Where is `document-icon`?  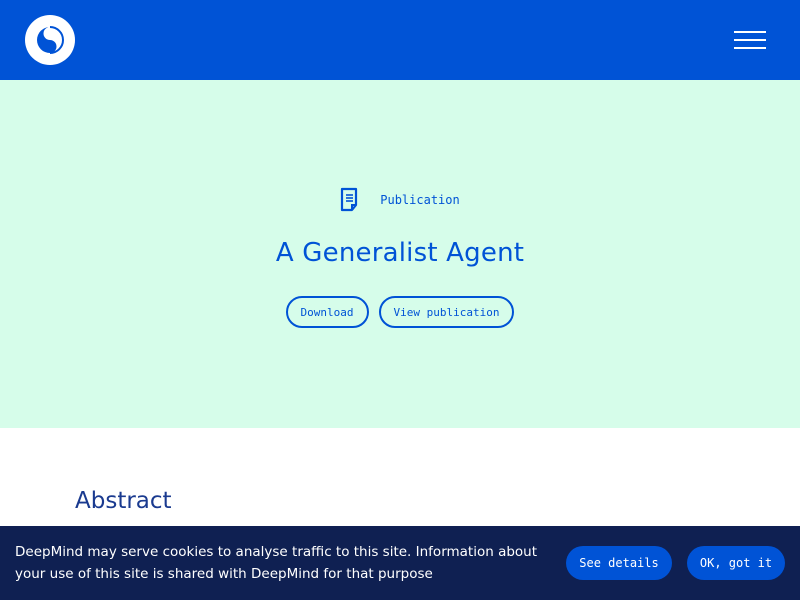
document-icon is located at coordinates (349, 199).